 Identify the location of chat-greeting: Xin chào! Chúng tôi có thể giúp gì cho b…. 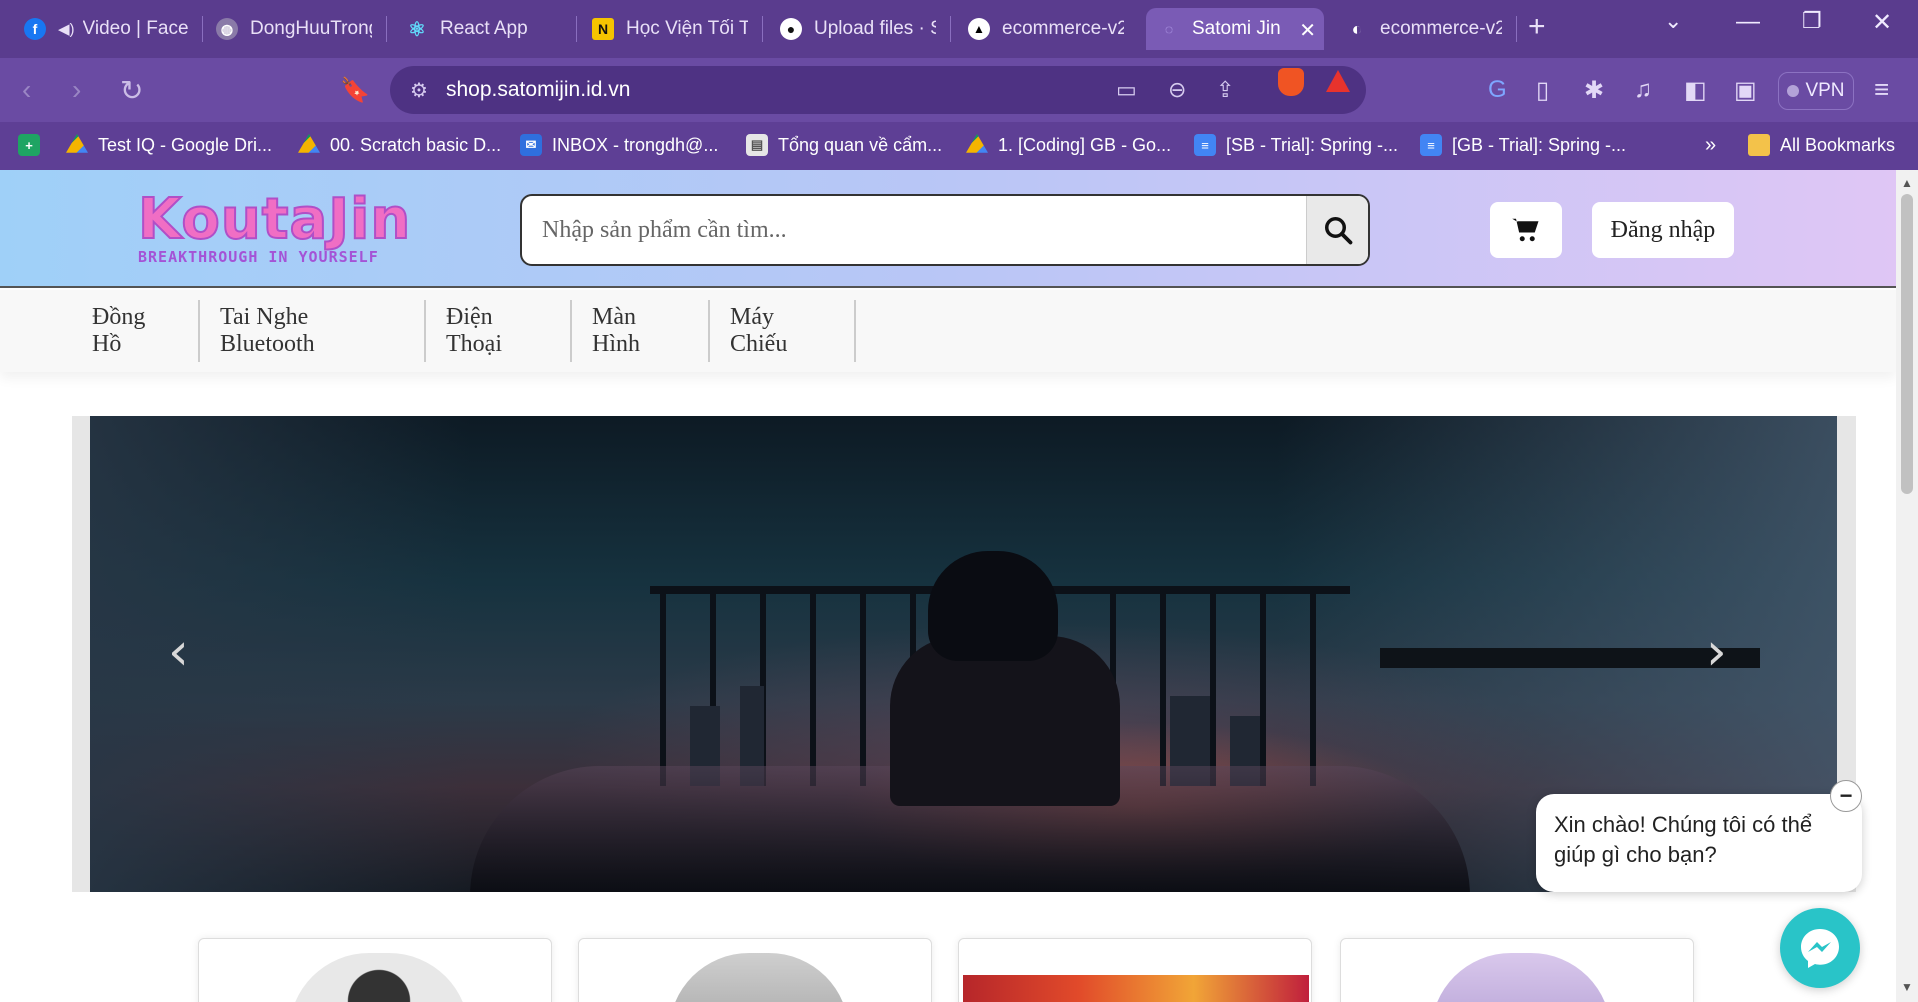
(1699, 843).